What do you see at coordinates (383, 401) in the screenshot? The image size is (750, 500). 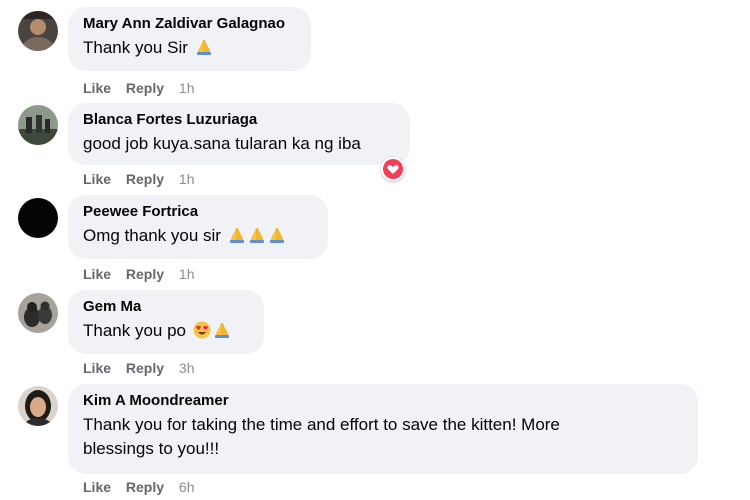 I see `comment-author: Kim A Moondreamer` at bounding box center [383, 401].